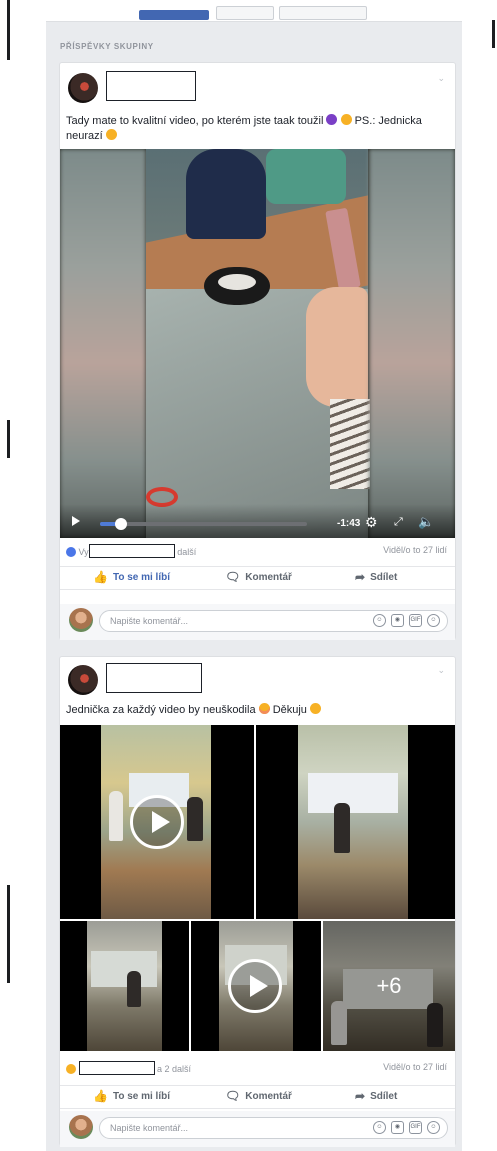 The image size is (497, 1151). Describe the element at coordinates (71, 1069) in the screenshot. I see `haha-reaction-icon` at that location.